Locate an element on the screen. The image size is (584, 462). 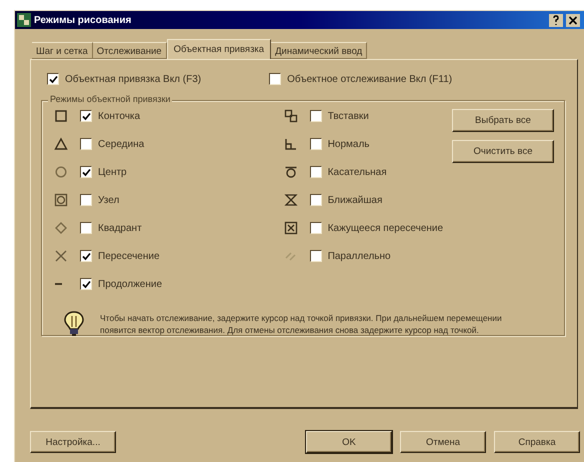
hourglass-icon is located at coordinates (291, 200).